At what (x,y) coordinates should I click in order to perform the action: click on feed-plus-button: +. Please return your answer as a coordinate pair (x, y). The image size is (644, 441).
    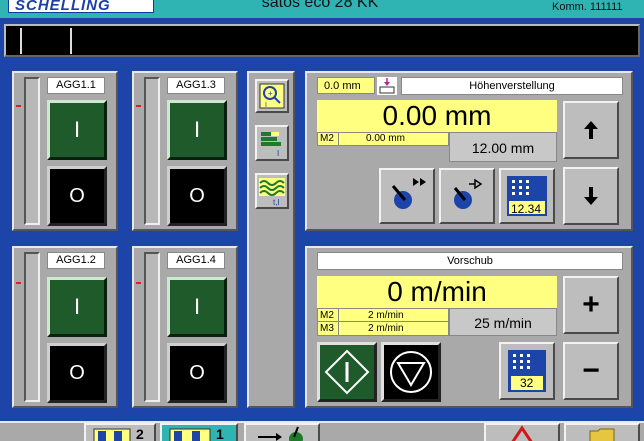
    Looking at the image, I should click on (591, 305).